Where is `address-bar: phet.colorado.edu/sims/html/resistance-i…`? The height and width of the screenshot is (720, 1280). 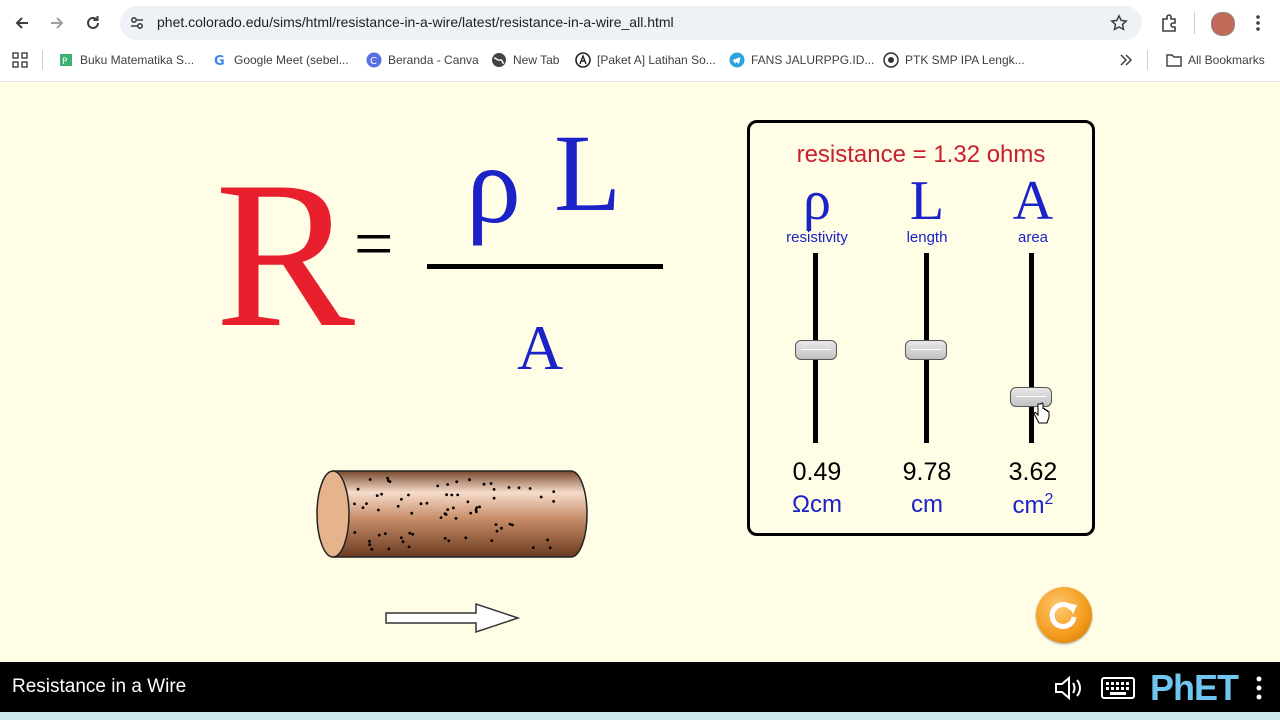
address-bar: phet.colorado.edu/sims/html/resistance-i… is located at coordinates (631, 23).